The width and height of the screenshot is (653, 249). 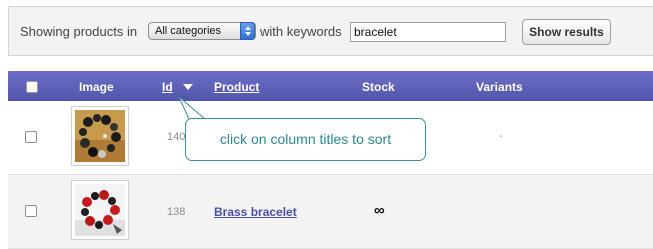 What do you see at coordinates (247, 31) in the screenshot?
I see `select-arrows-icon` at bounding box center [247, 31].